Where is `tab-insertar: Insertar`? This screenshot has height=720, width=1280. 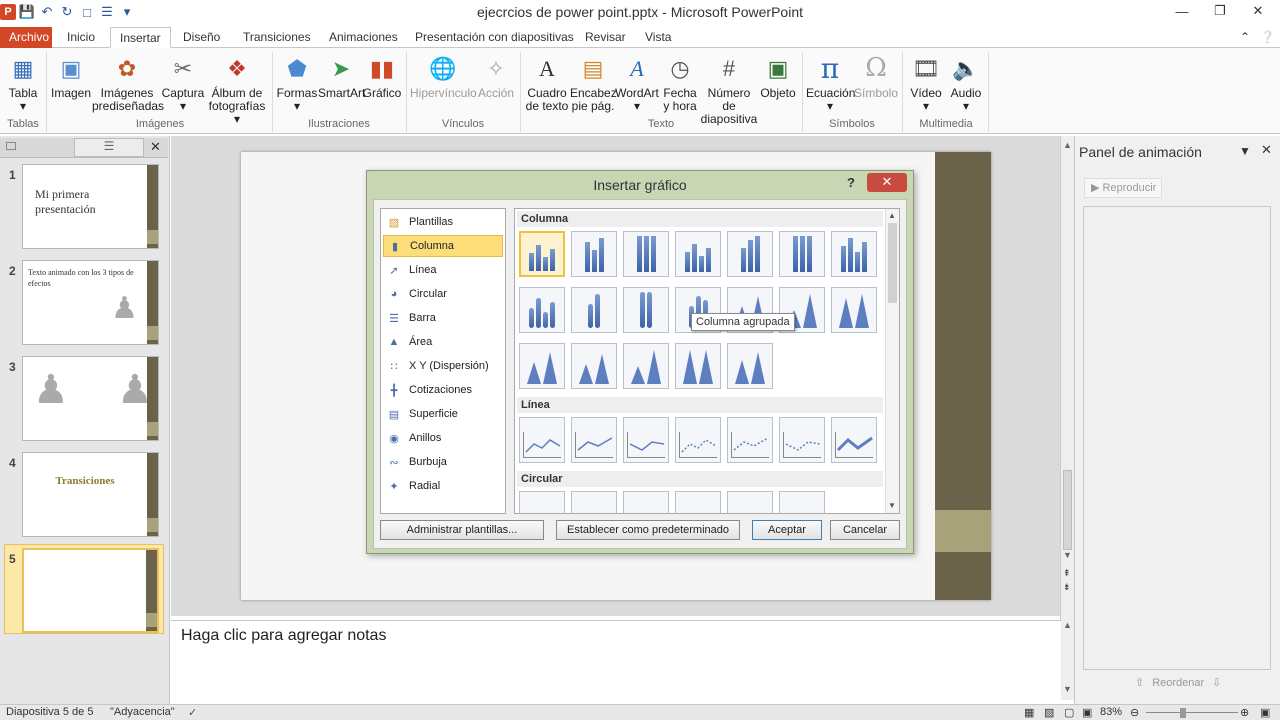 tab-insertar: Insertar is located at coordinates (140, 37).